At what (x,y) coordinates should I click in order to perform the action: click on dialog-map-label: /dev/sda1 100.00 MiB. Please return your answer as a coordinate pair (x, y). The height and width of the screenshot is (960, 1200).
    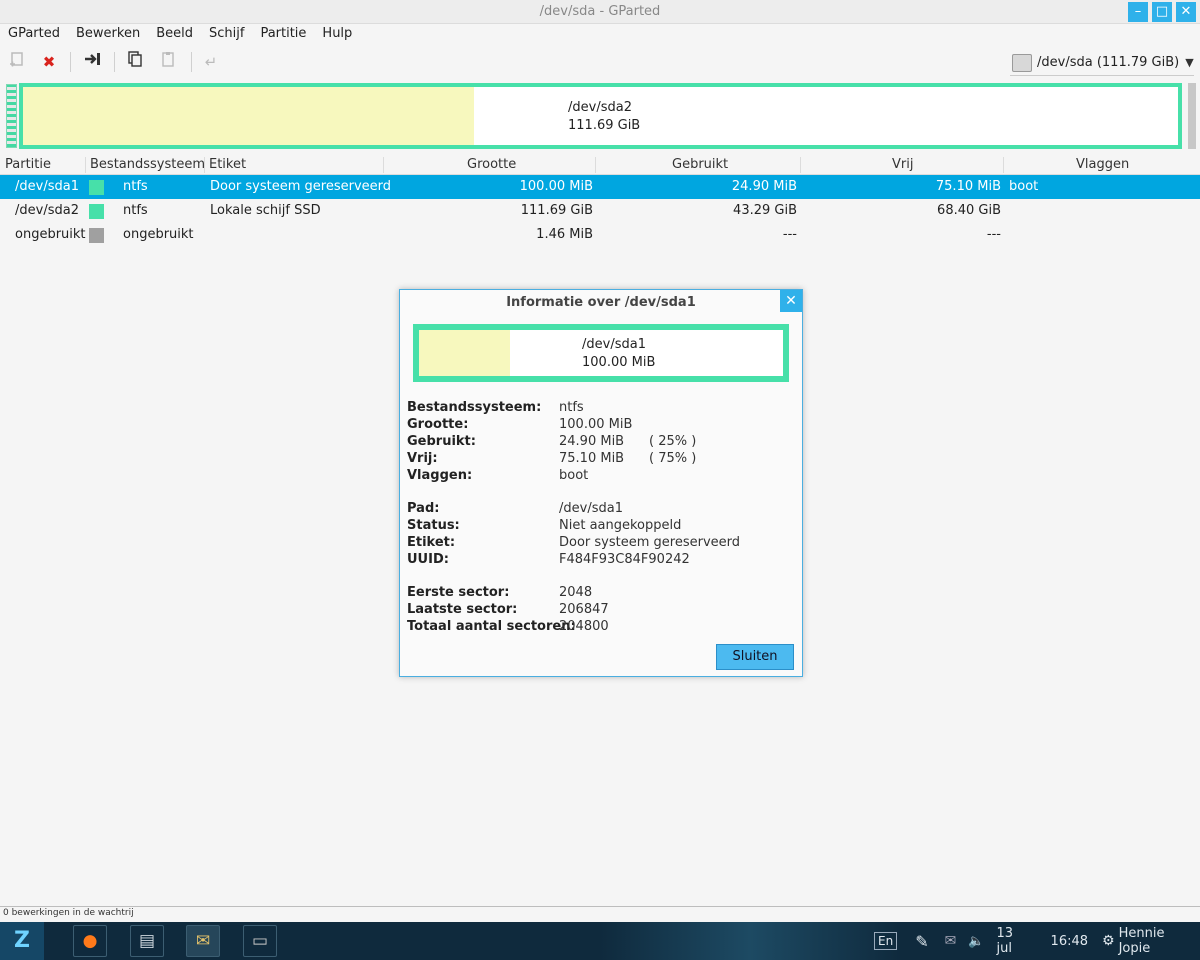
    Looking at the image, I should click on (618, 354).